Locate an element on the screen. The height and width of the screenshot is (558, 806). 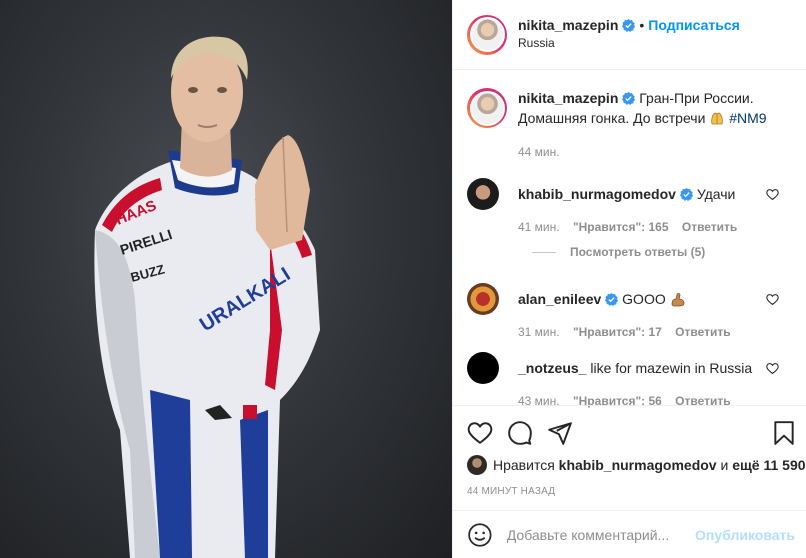
author-avatar is located at coordinates (487, 34).